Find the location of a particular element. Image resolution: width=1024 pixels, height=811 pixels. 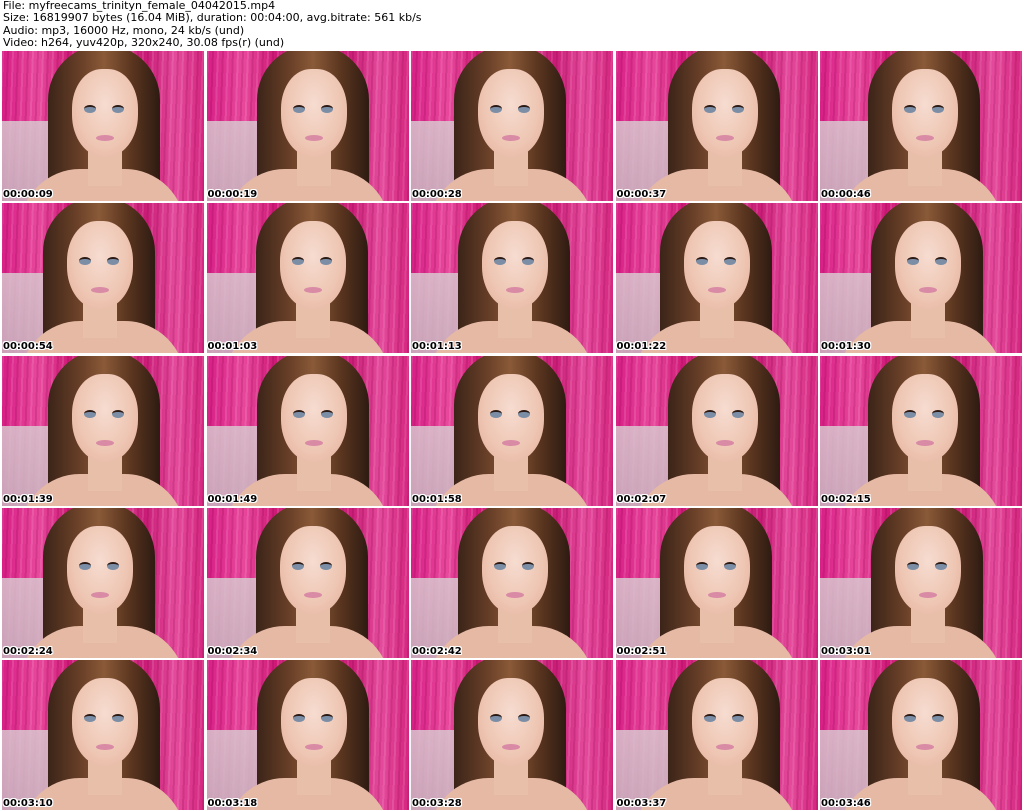

video-frame-thumbnail: 00:01:58 is located at coordinates (512, 430).